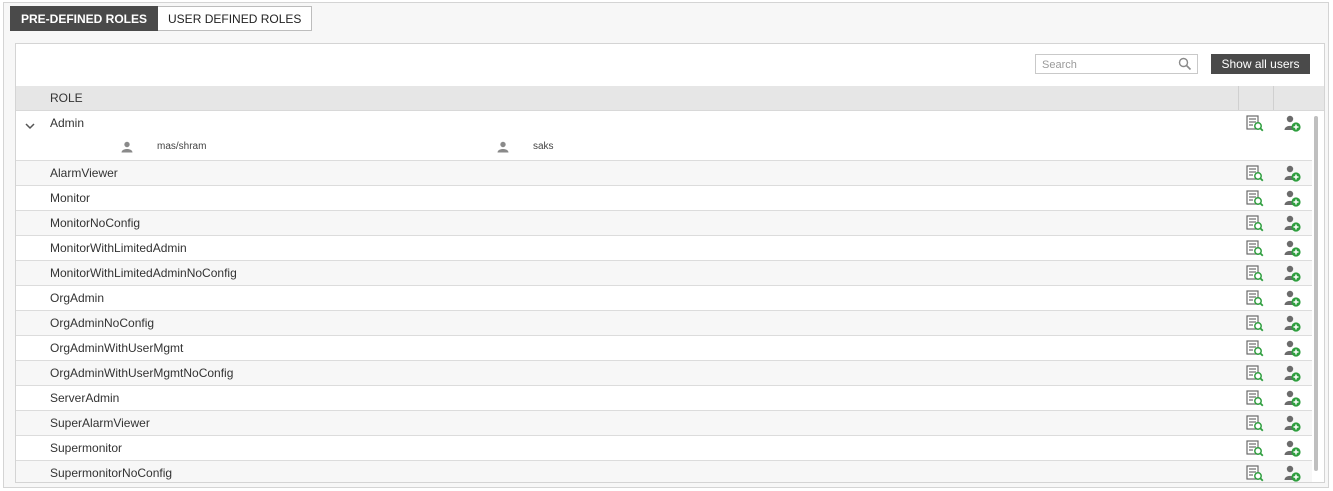 The image size is (1333, 491). I want to click on table-row: Admin mas/shram saks, so click(664, 136).